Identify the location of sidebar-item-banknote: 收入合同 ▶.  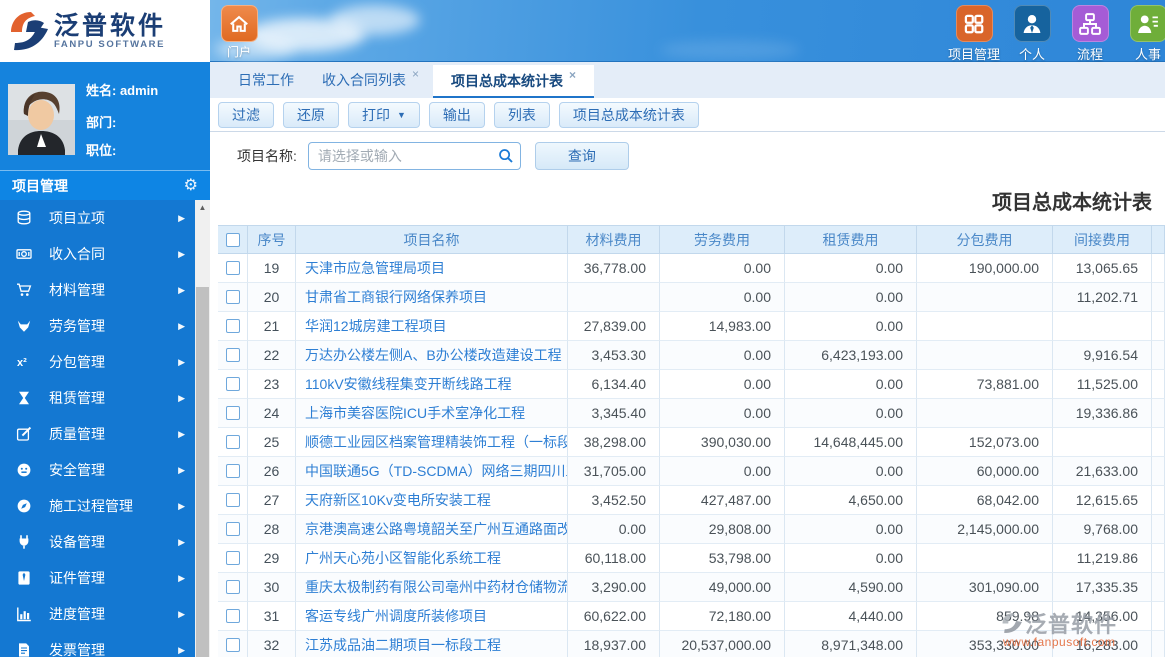
(97, 254).